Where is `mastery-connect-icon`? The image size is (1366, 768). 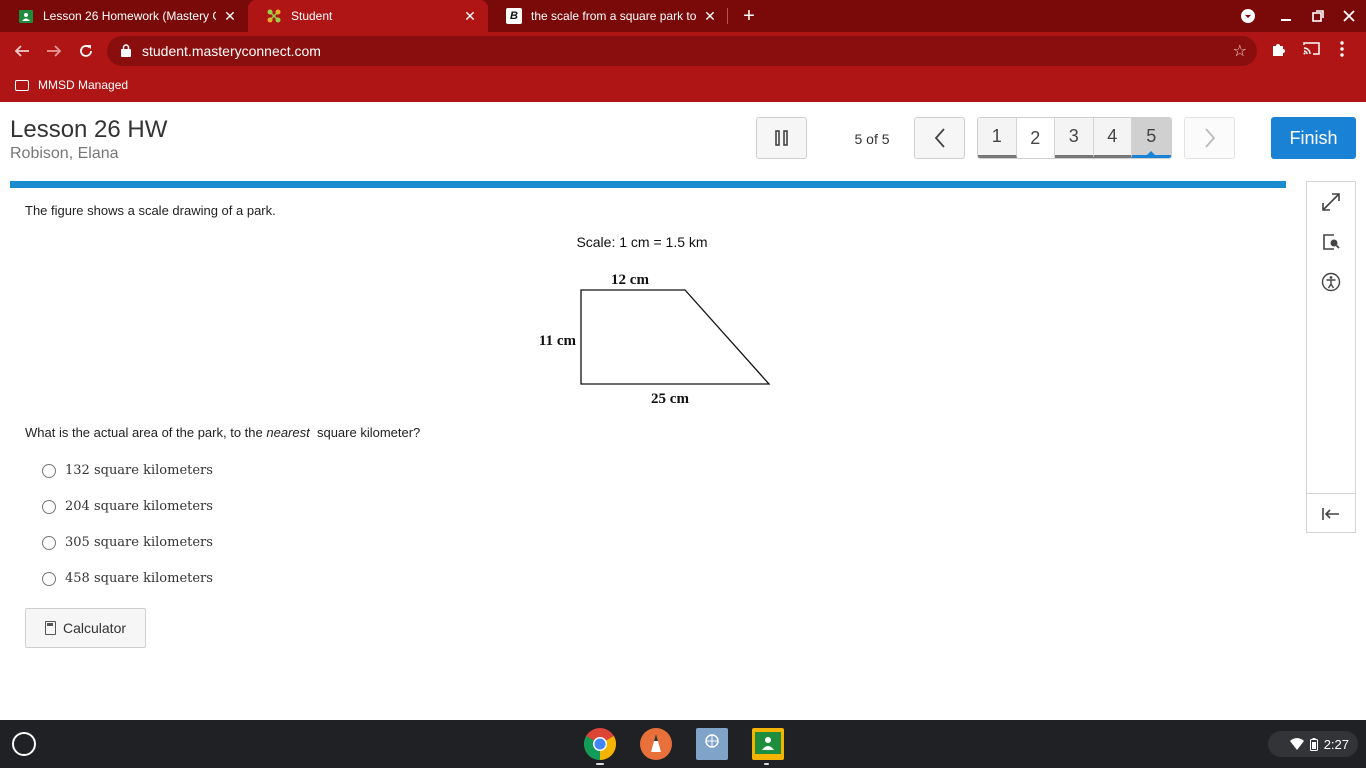
mastery-connect-icon is located at coordinates (274, 16).